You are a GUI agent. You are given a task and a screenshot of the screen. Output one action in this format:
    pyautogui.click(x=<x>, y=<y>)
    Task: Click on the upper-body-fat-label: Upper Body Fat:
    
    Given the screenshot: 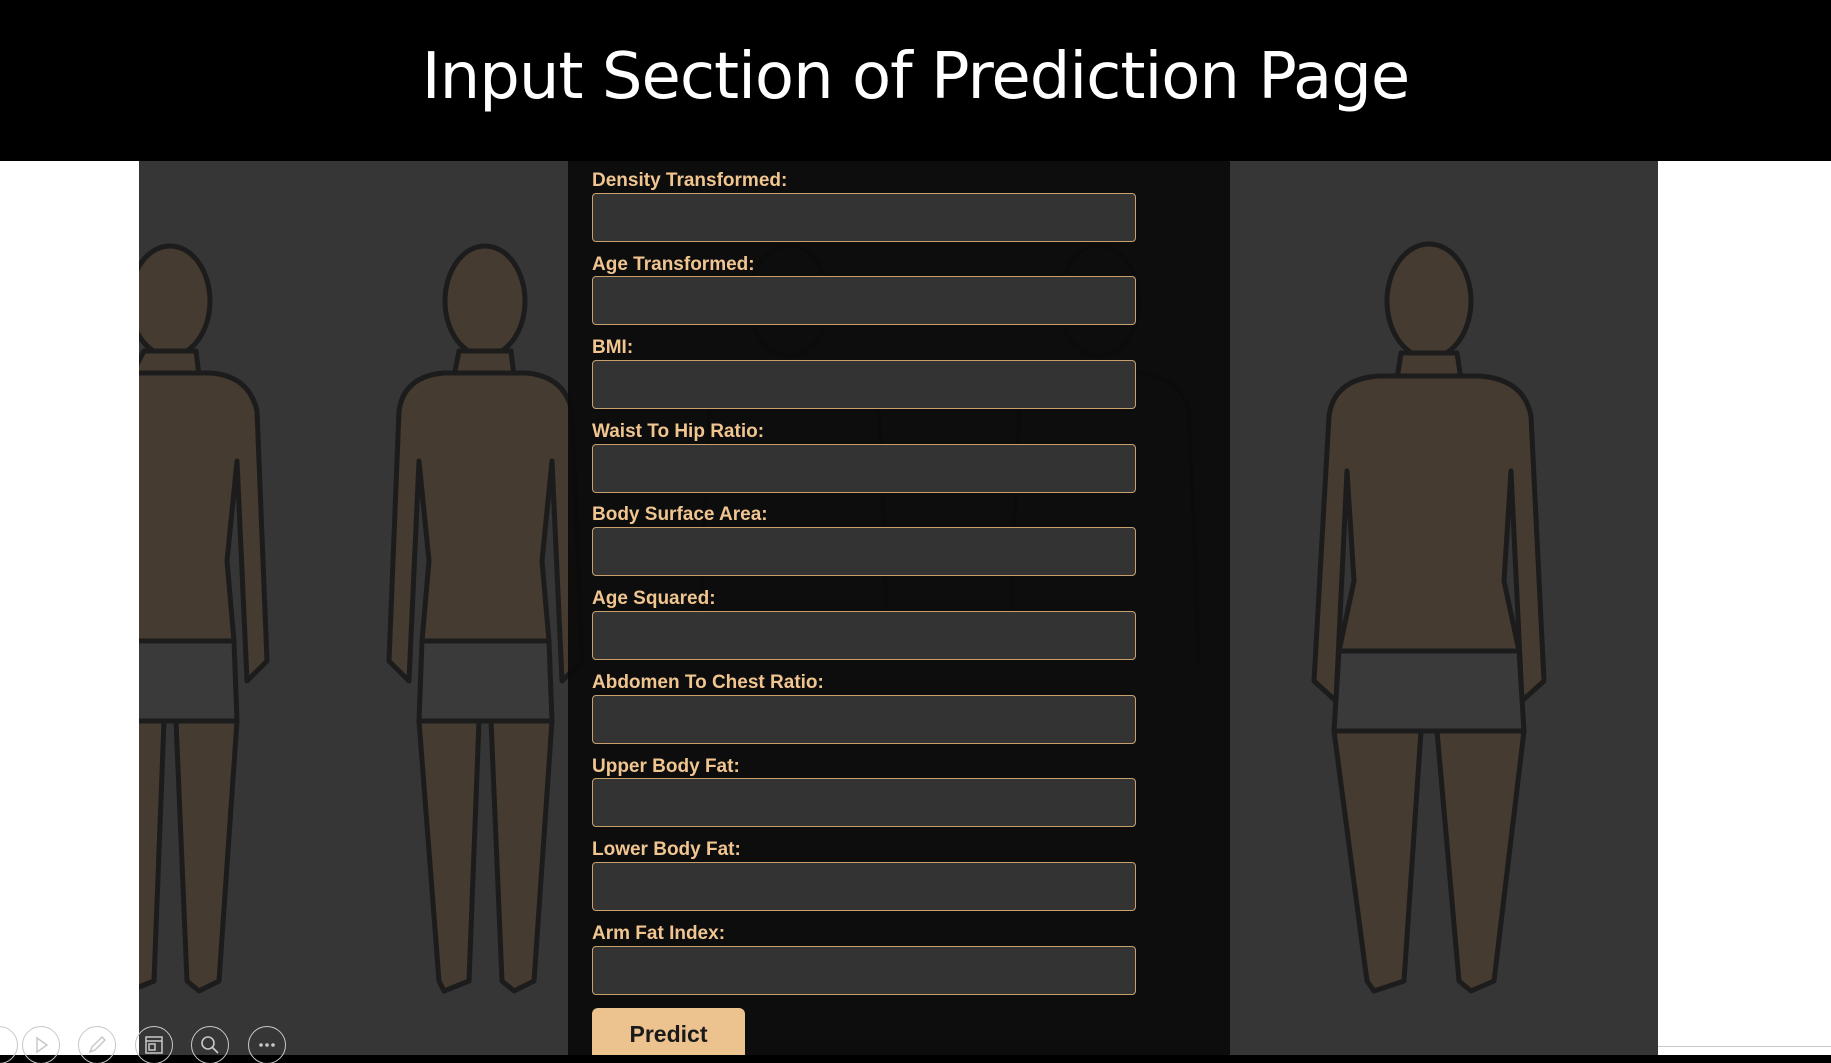 What is the action you would take?
    pyautogui.click(x=666, y=766)
    